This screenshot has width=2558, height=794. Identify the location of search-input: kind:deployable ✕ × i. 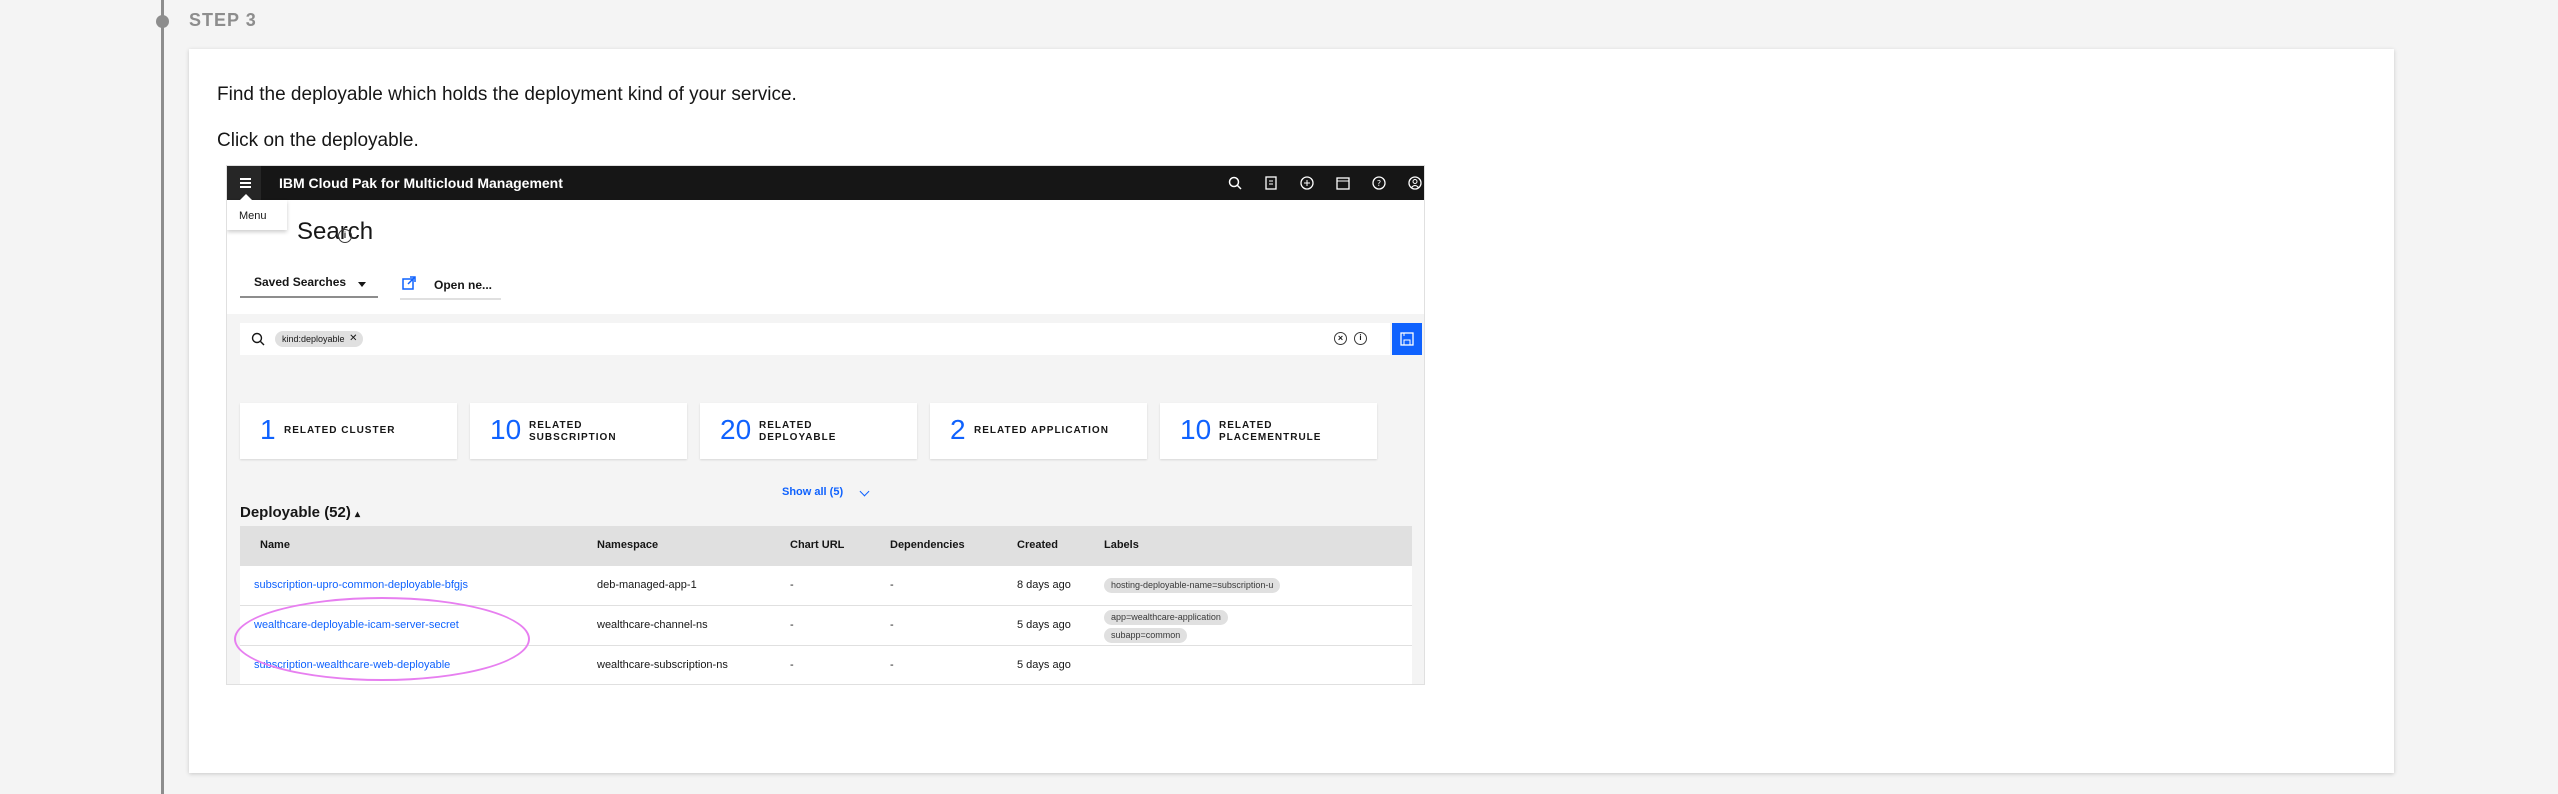
(815, 339).